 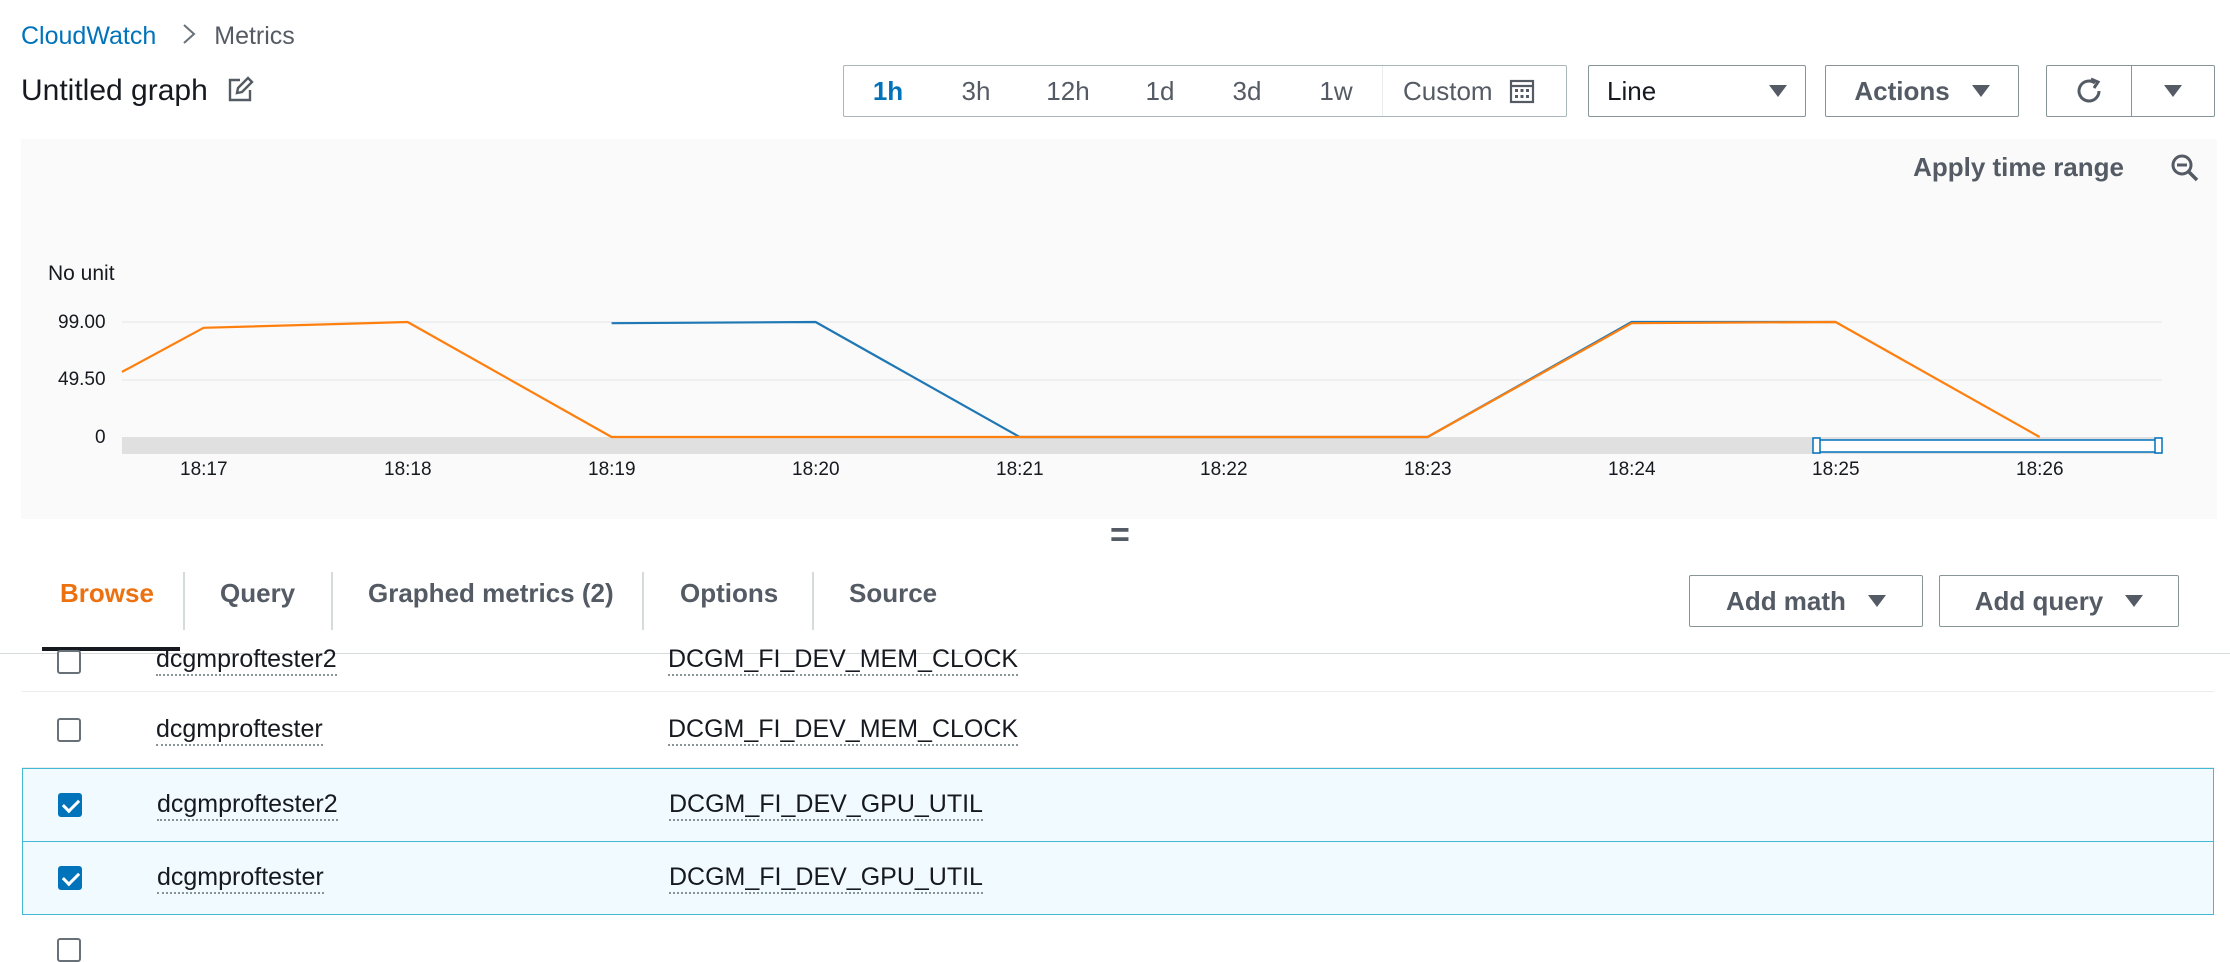 What do you see at coordinates (1118, 878) in the screenshot?
I see `table-row-selected: dcgmproftester DCGM_FI_DEV_GPU_UTIL` at bounding box center [1118, 878].